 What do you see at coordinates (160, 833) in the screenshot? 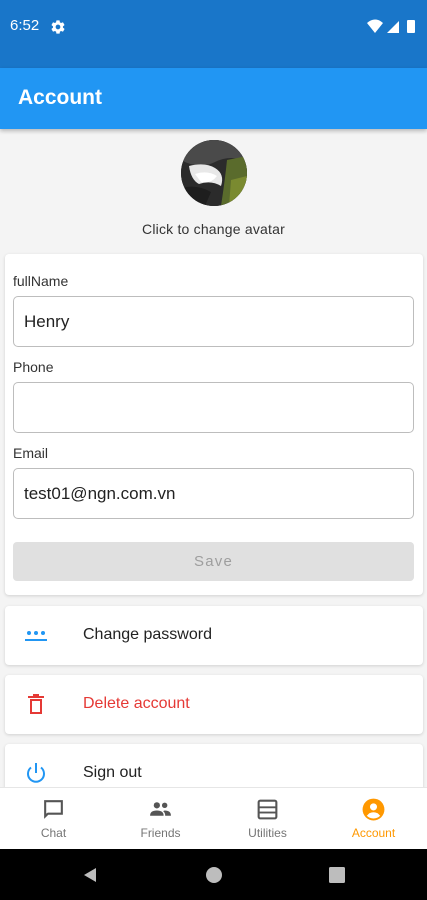
I see `nav-label-friends: Friends` at bounding box center [160, 833].